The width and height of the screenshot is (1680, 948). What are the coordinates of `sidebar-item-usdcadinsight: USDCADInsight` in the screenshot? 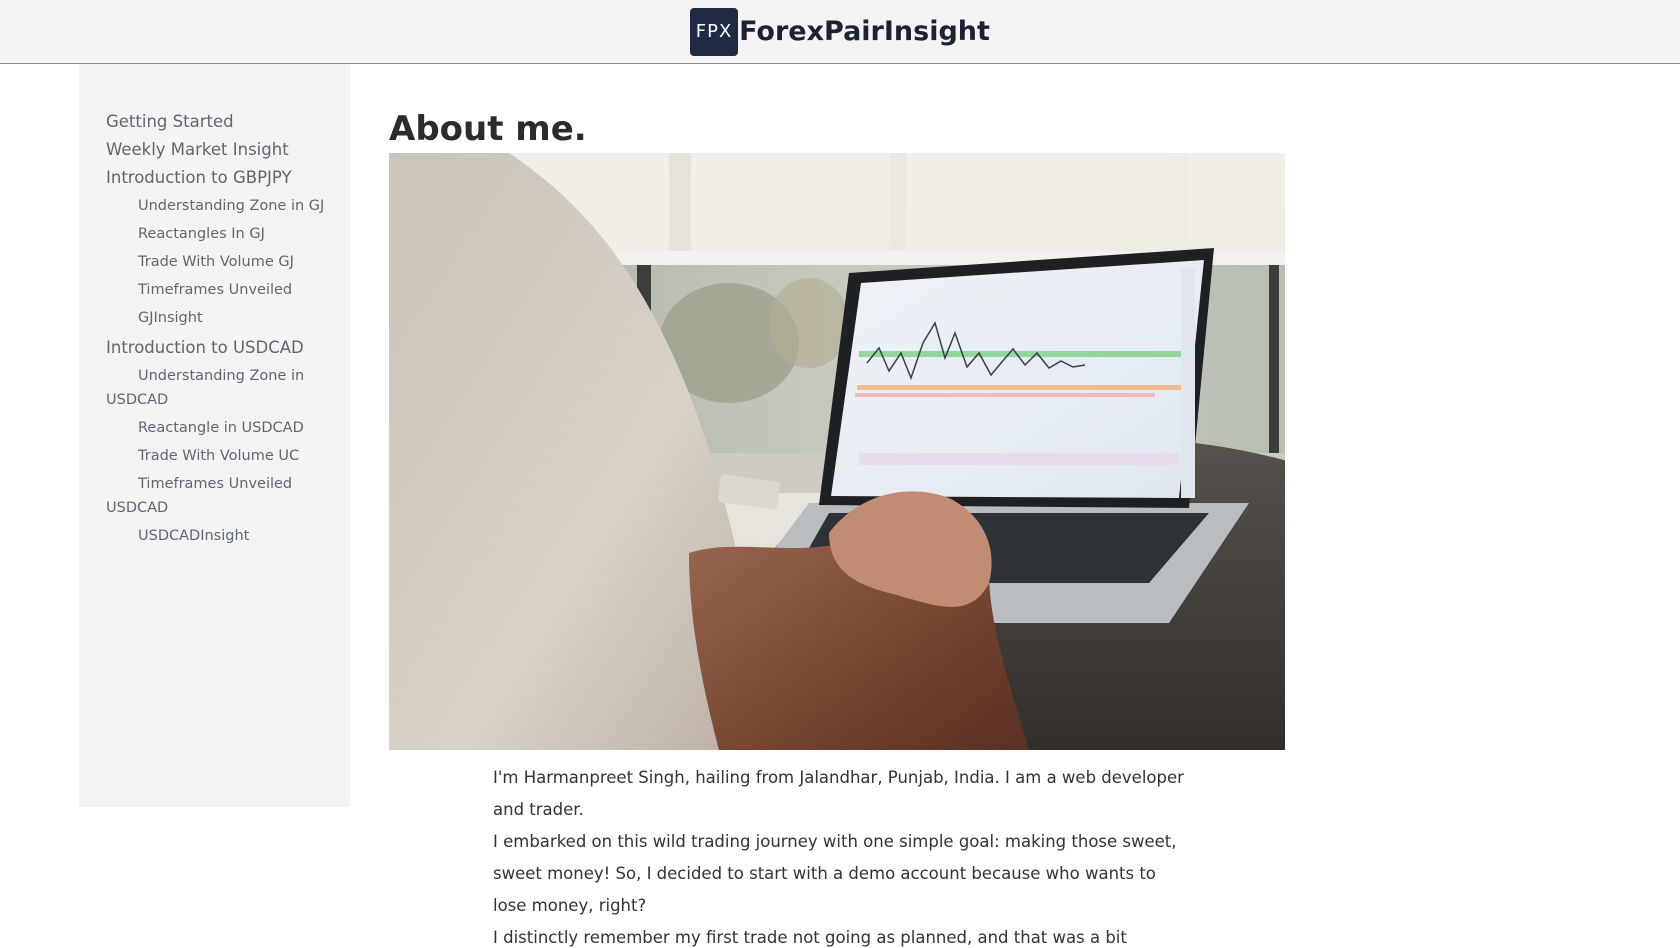 It's located at (223, 536).